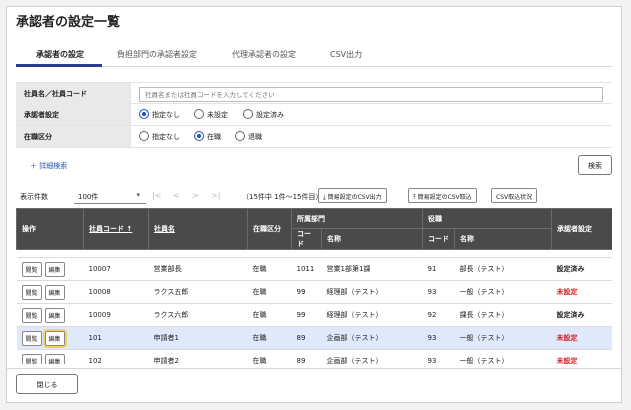  What do you see at coordinates (50, 229) in the screenshot?
I see `col-ops: 操作` at bounding box center [50, 229].